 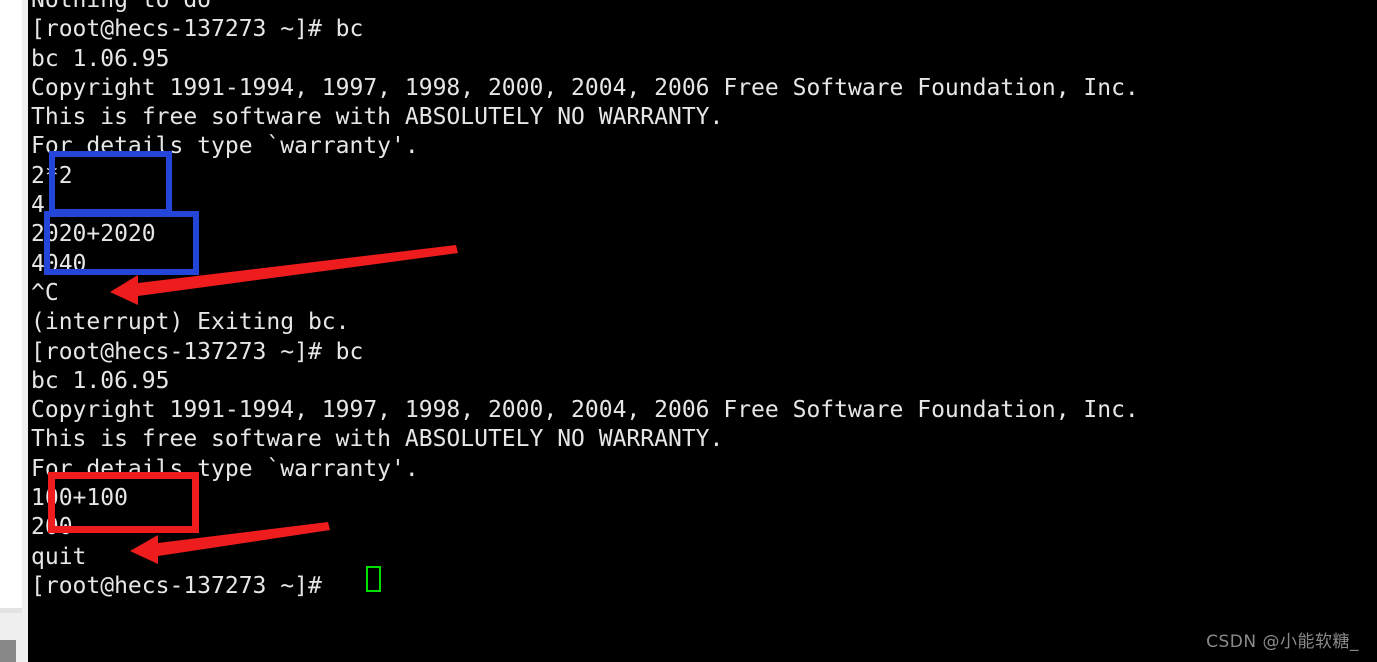 What do you see at coordinates (8, 651) in the screenshot?
I see `scrollbar-thumb` at bounding box center [8, 651].